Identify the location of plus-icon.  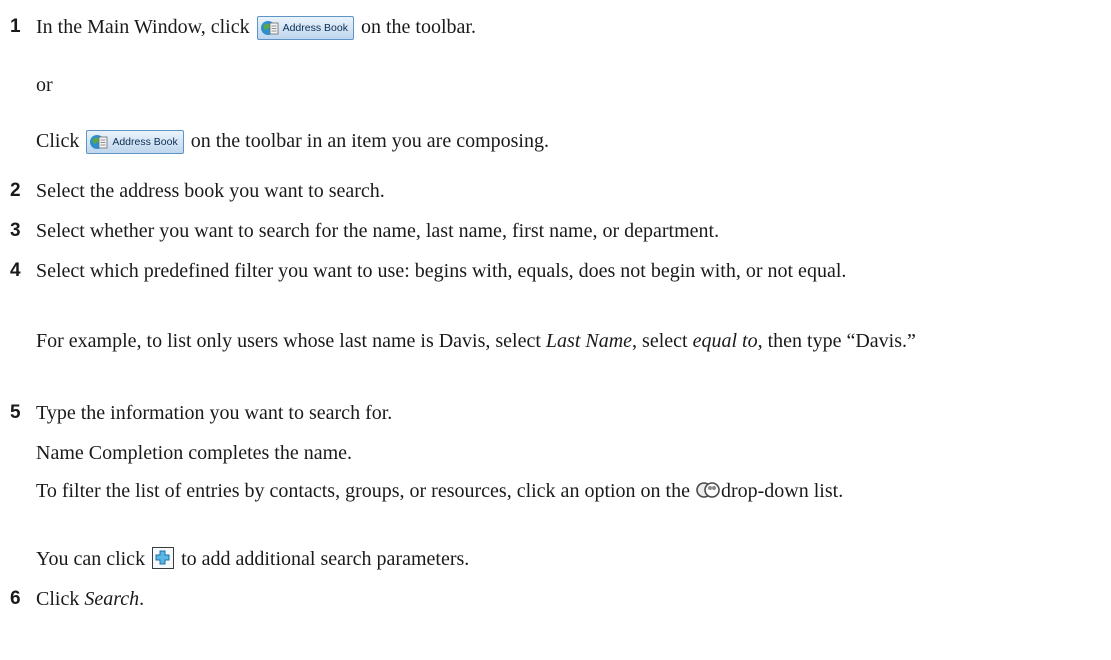
(162, 557).